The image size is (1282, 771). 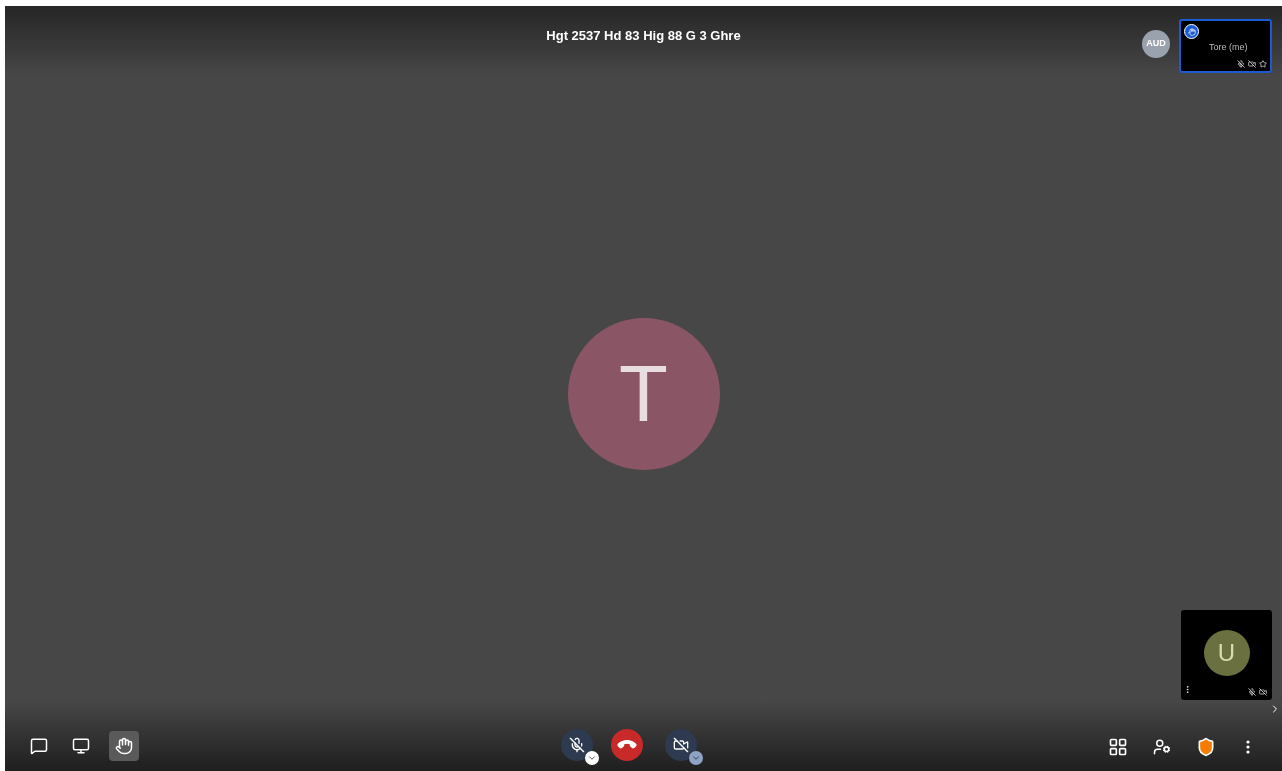 I want to click on hang-up-button, so click(x=626, y=745).